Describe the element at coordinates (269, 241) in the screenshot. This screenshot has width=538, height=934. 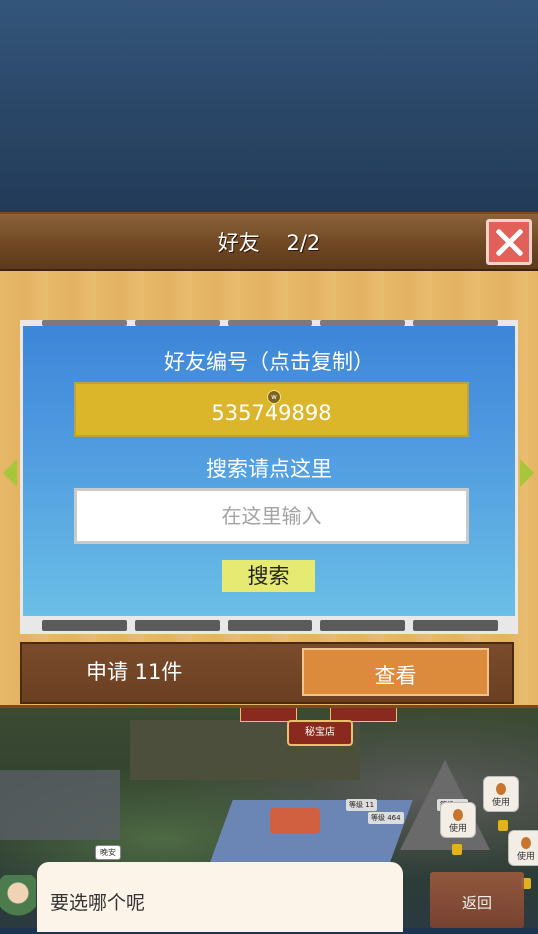
I see `panel-title: 好友 2/2` at that location.